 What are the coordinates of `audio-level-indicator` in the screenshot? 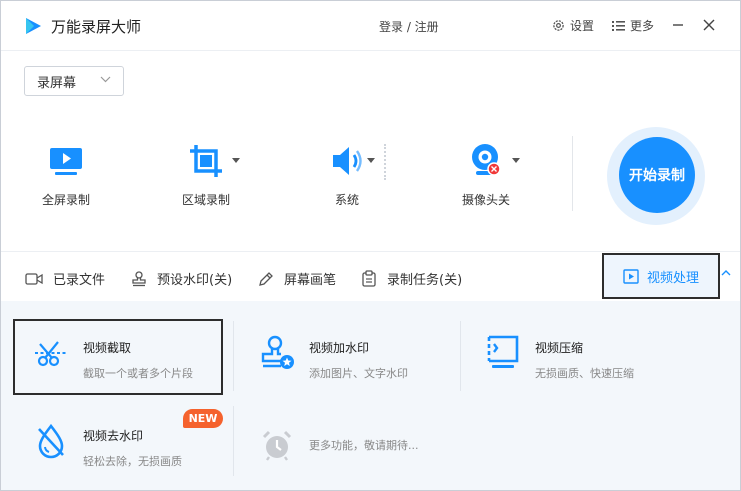 It's located at (385, 162).